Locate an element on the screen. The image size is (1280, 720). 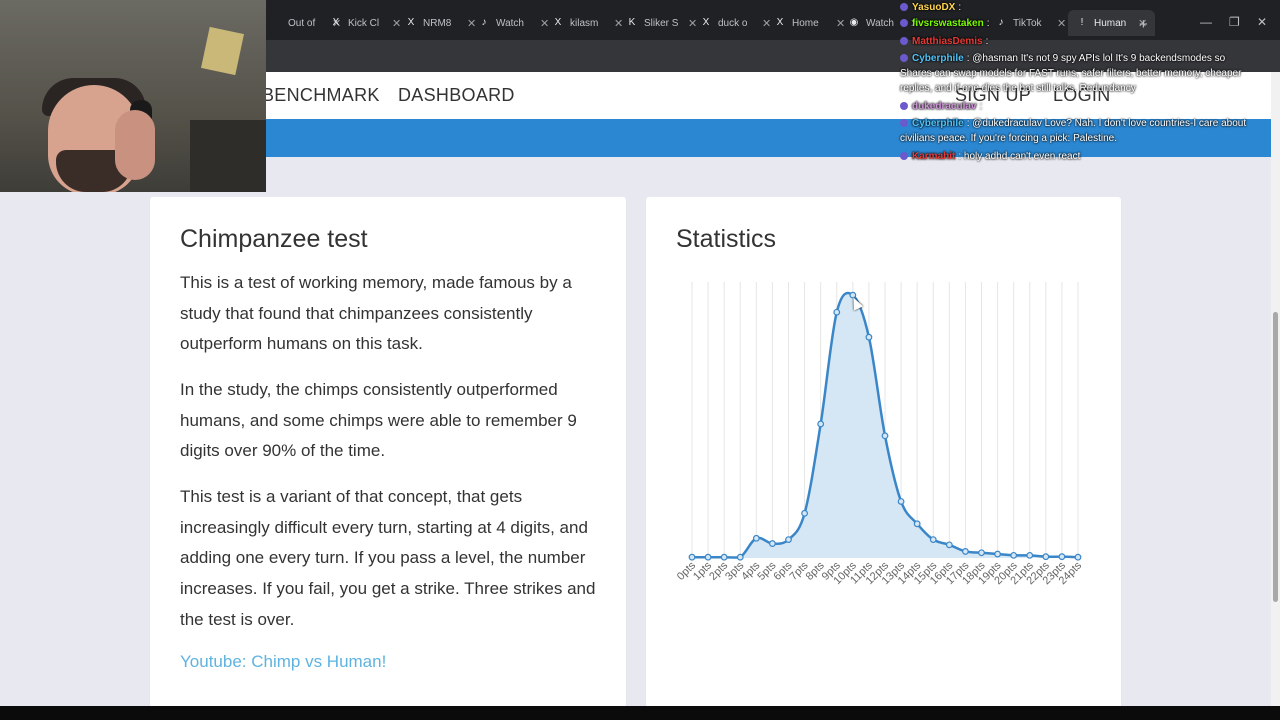
tab-title: Out of is located at coordinates (302, 23).